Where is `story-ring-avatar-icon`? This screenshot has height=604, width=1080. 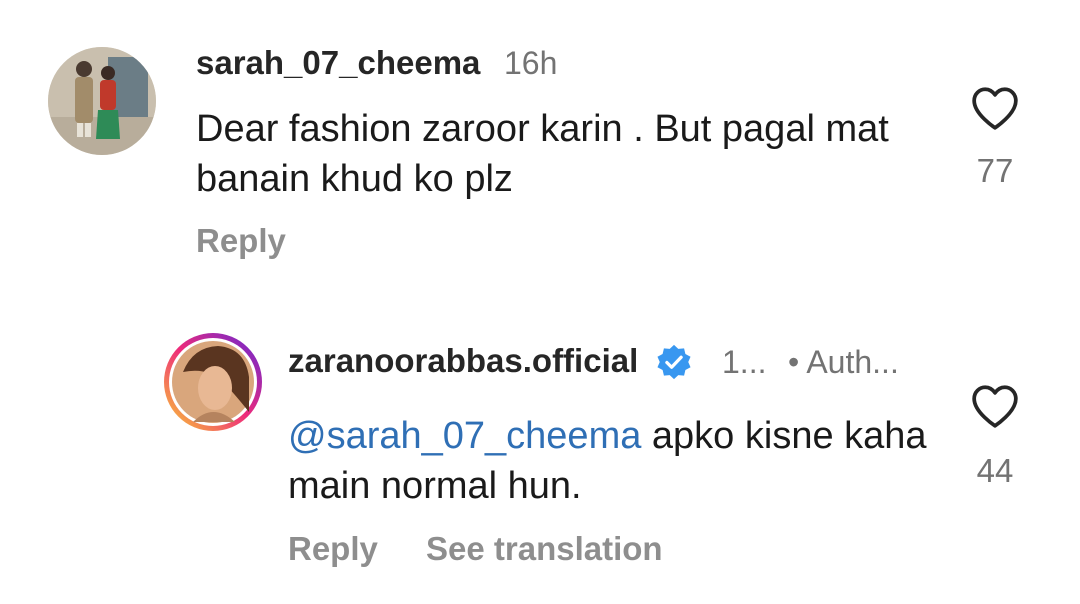
story-ring-avatar-icon is located at coordinates (213, 382).